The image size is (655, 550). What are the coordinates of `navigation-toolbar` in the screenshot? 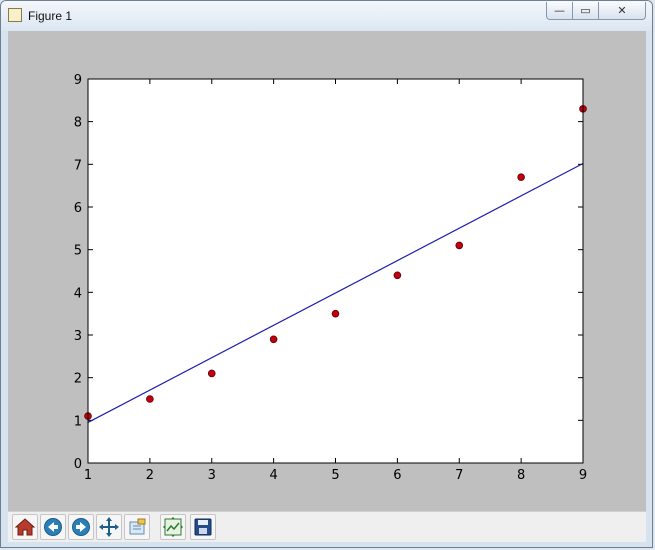 It's located at (327, 526).